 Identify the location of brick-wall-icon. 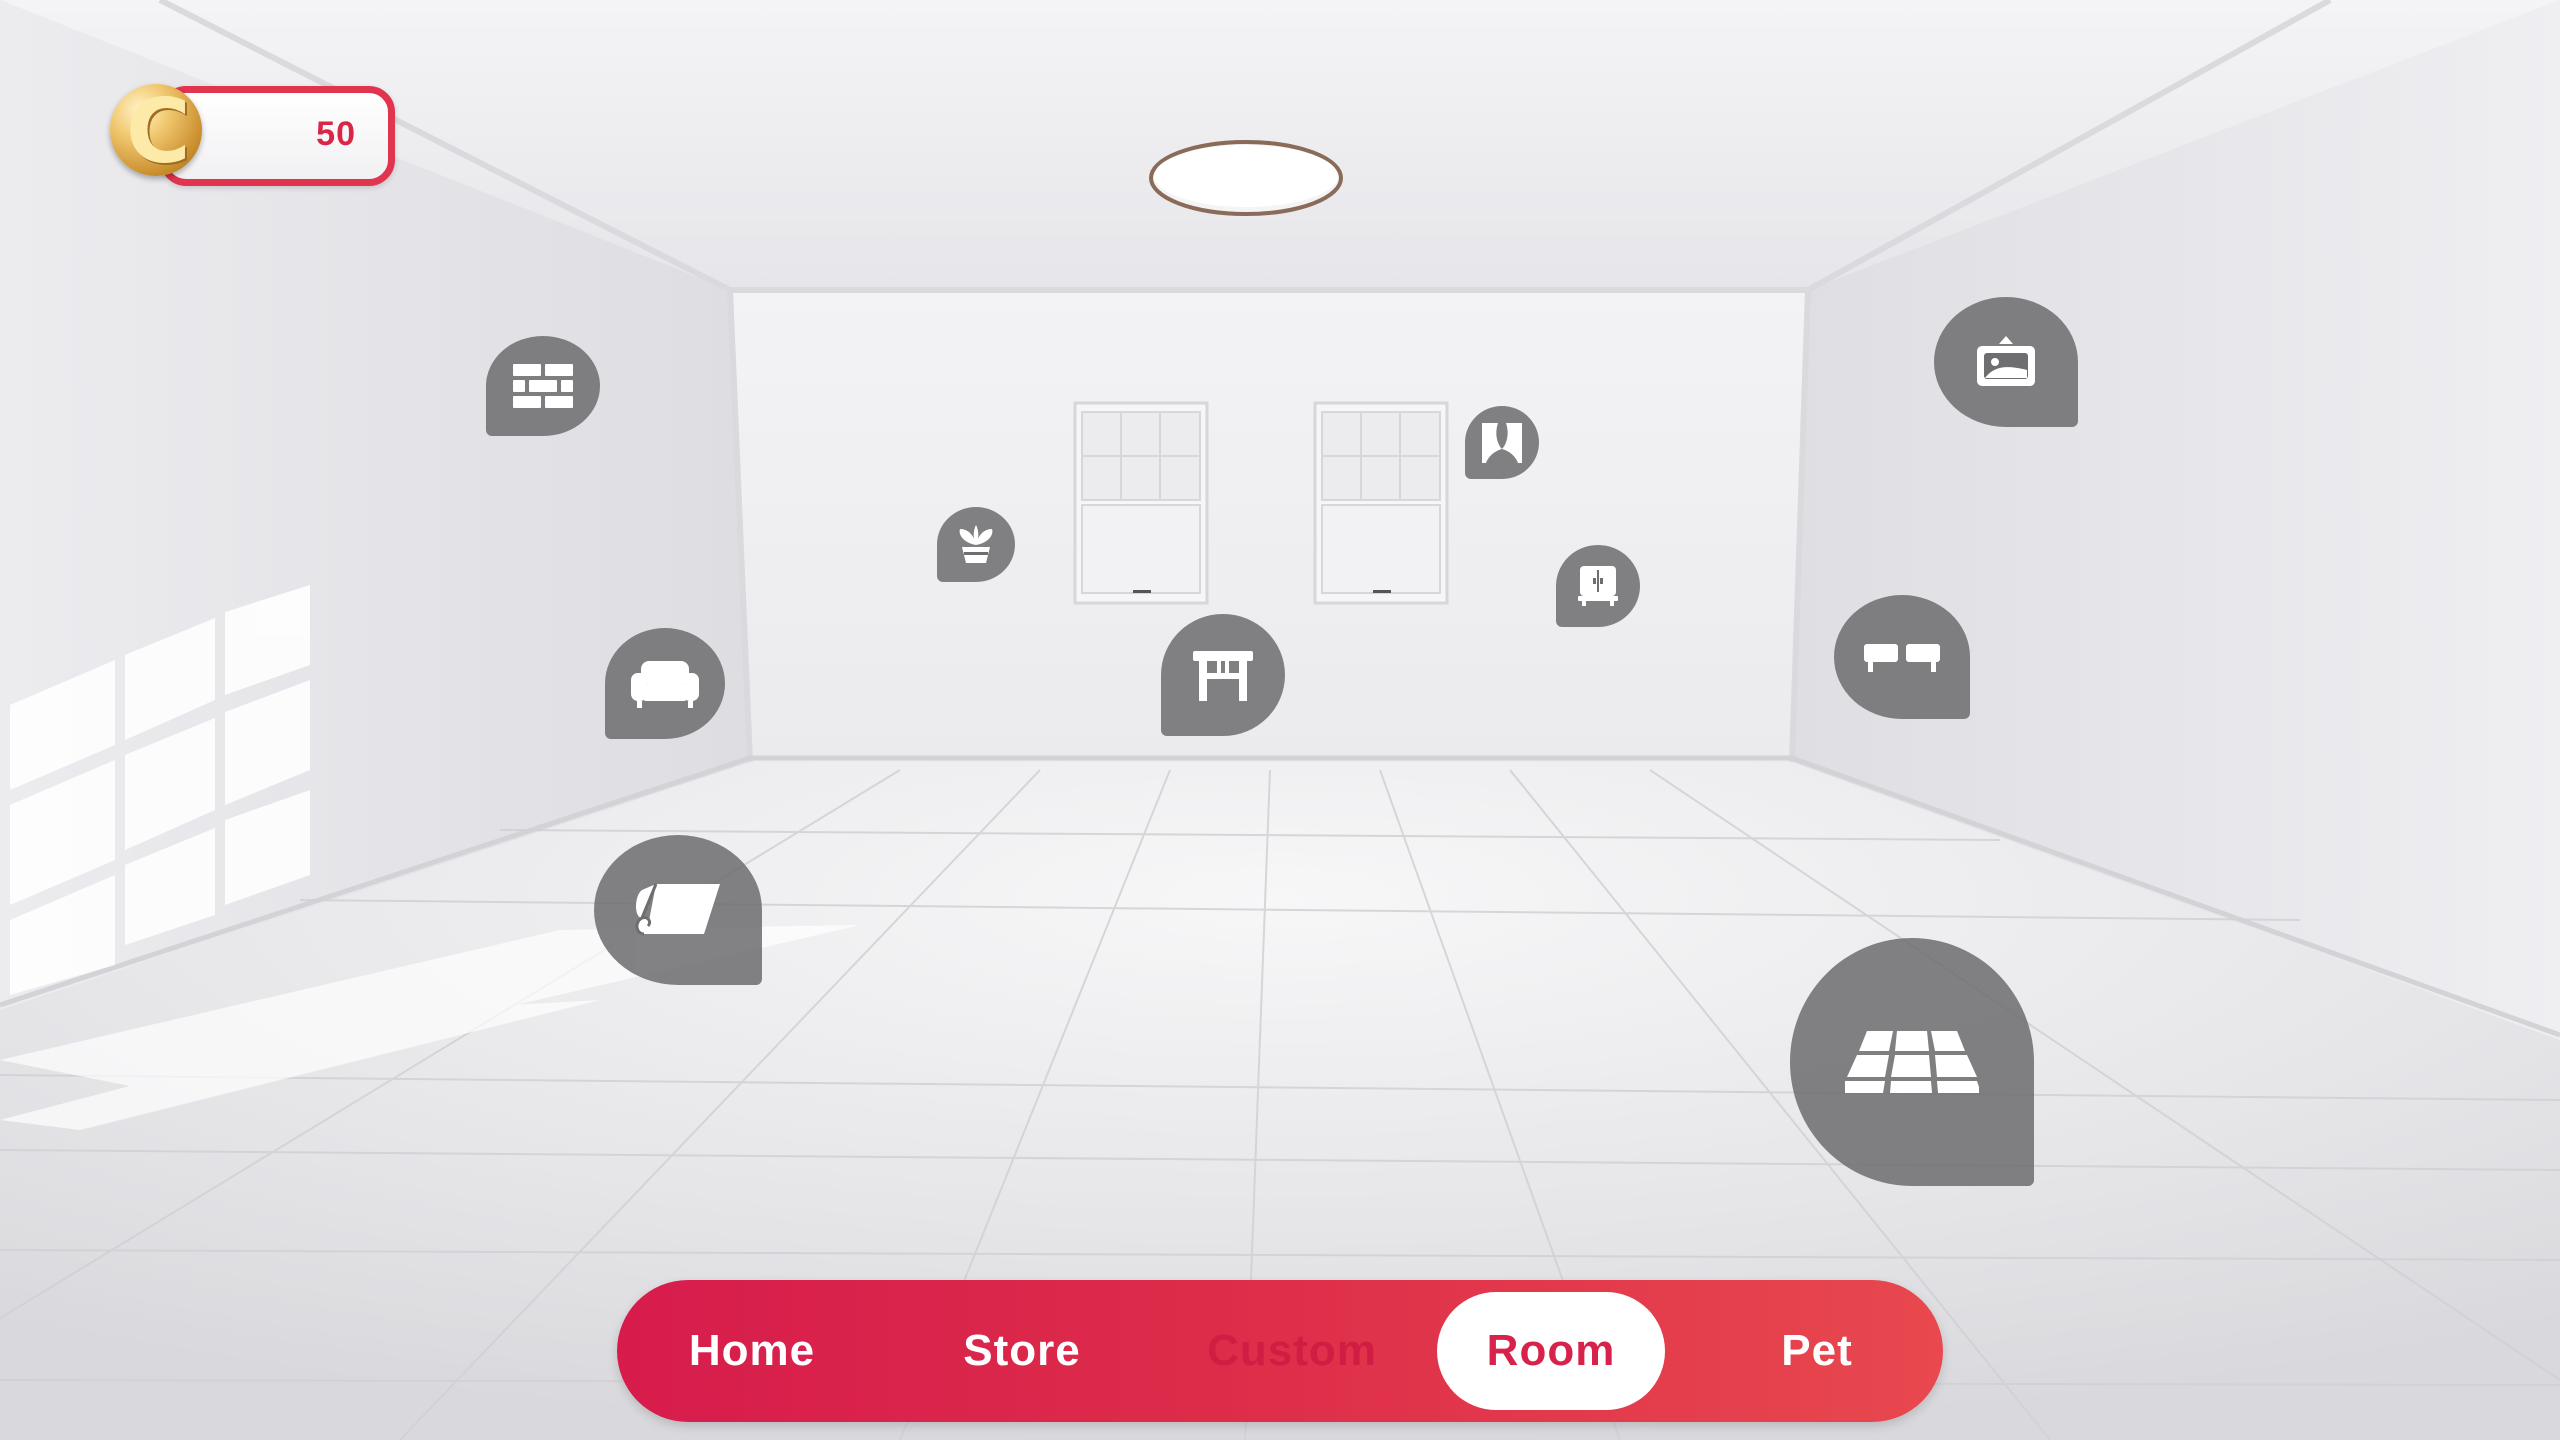
(543, 386).